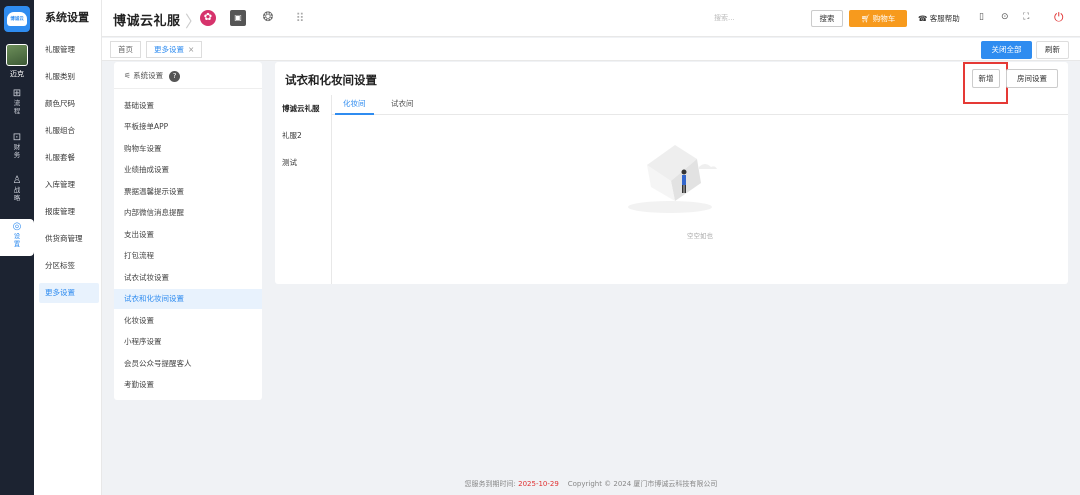 Image resolution: width=1080 pixels, height=495 pixels. What do you see at coordinates (672, 179) in the screenshot?
I see `empty-state-illustration` at bounding box center [672, 179].